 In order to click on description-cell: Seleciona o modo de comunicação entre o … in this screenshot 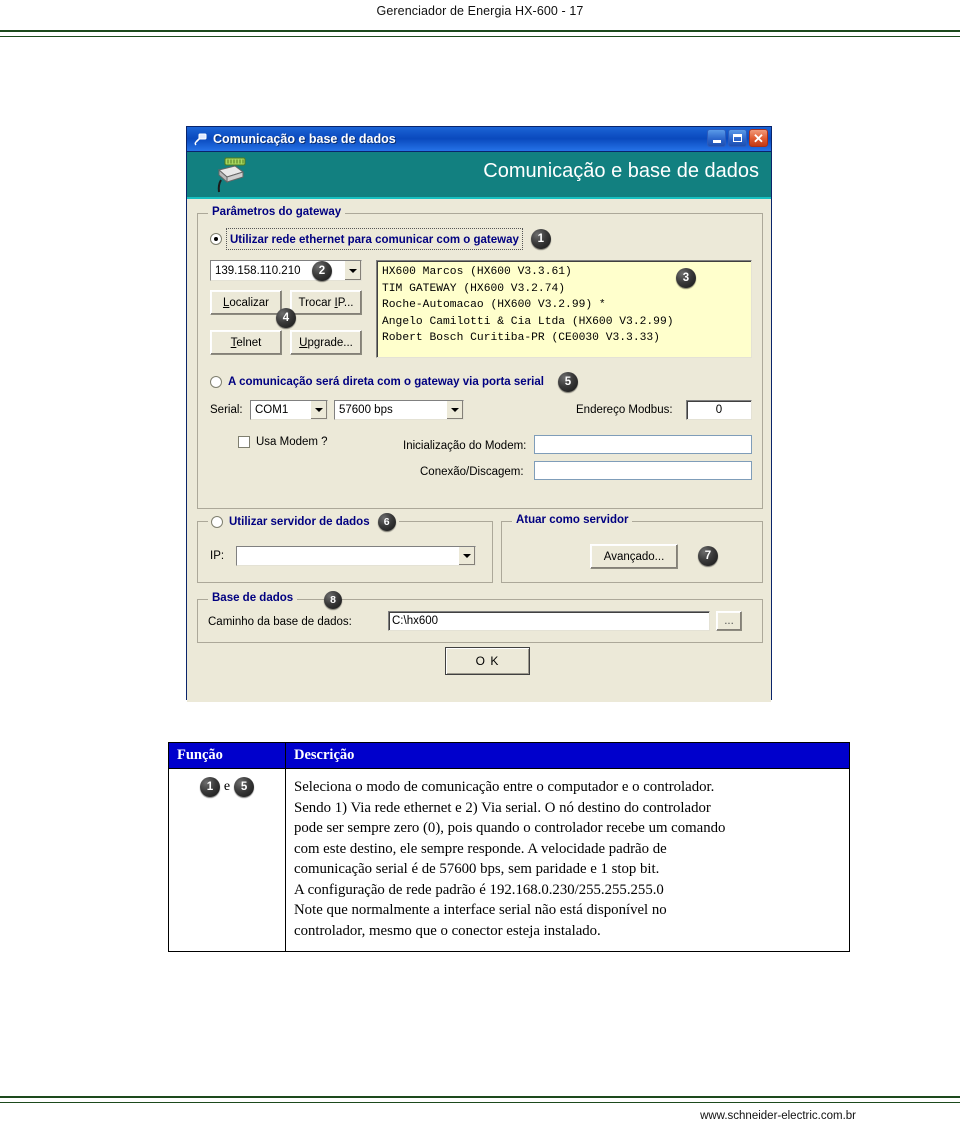, I will do `click(567, 860)`.